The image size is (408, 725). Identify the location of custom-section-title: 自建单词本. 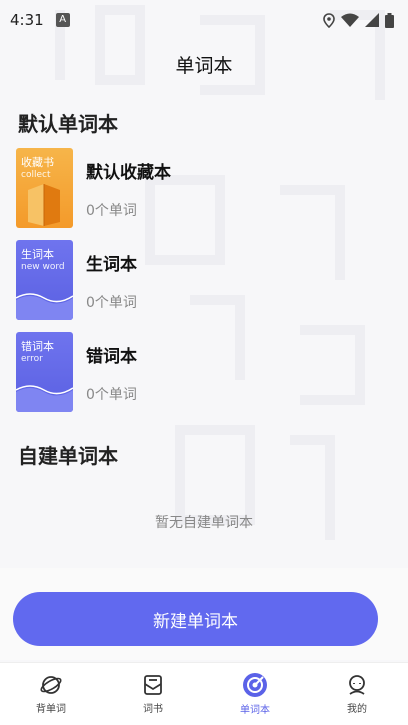
(68, 456).